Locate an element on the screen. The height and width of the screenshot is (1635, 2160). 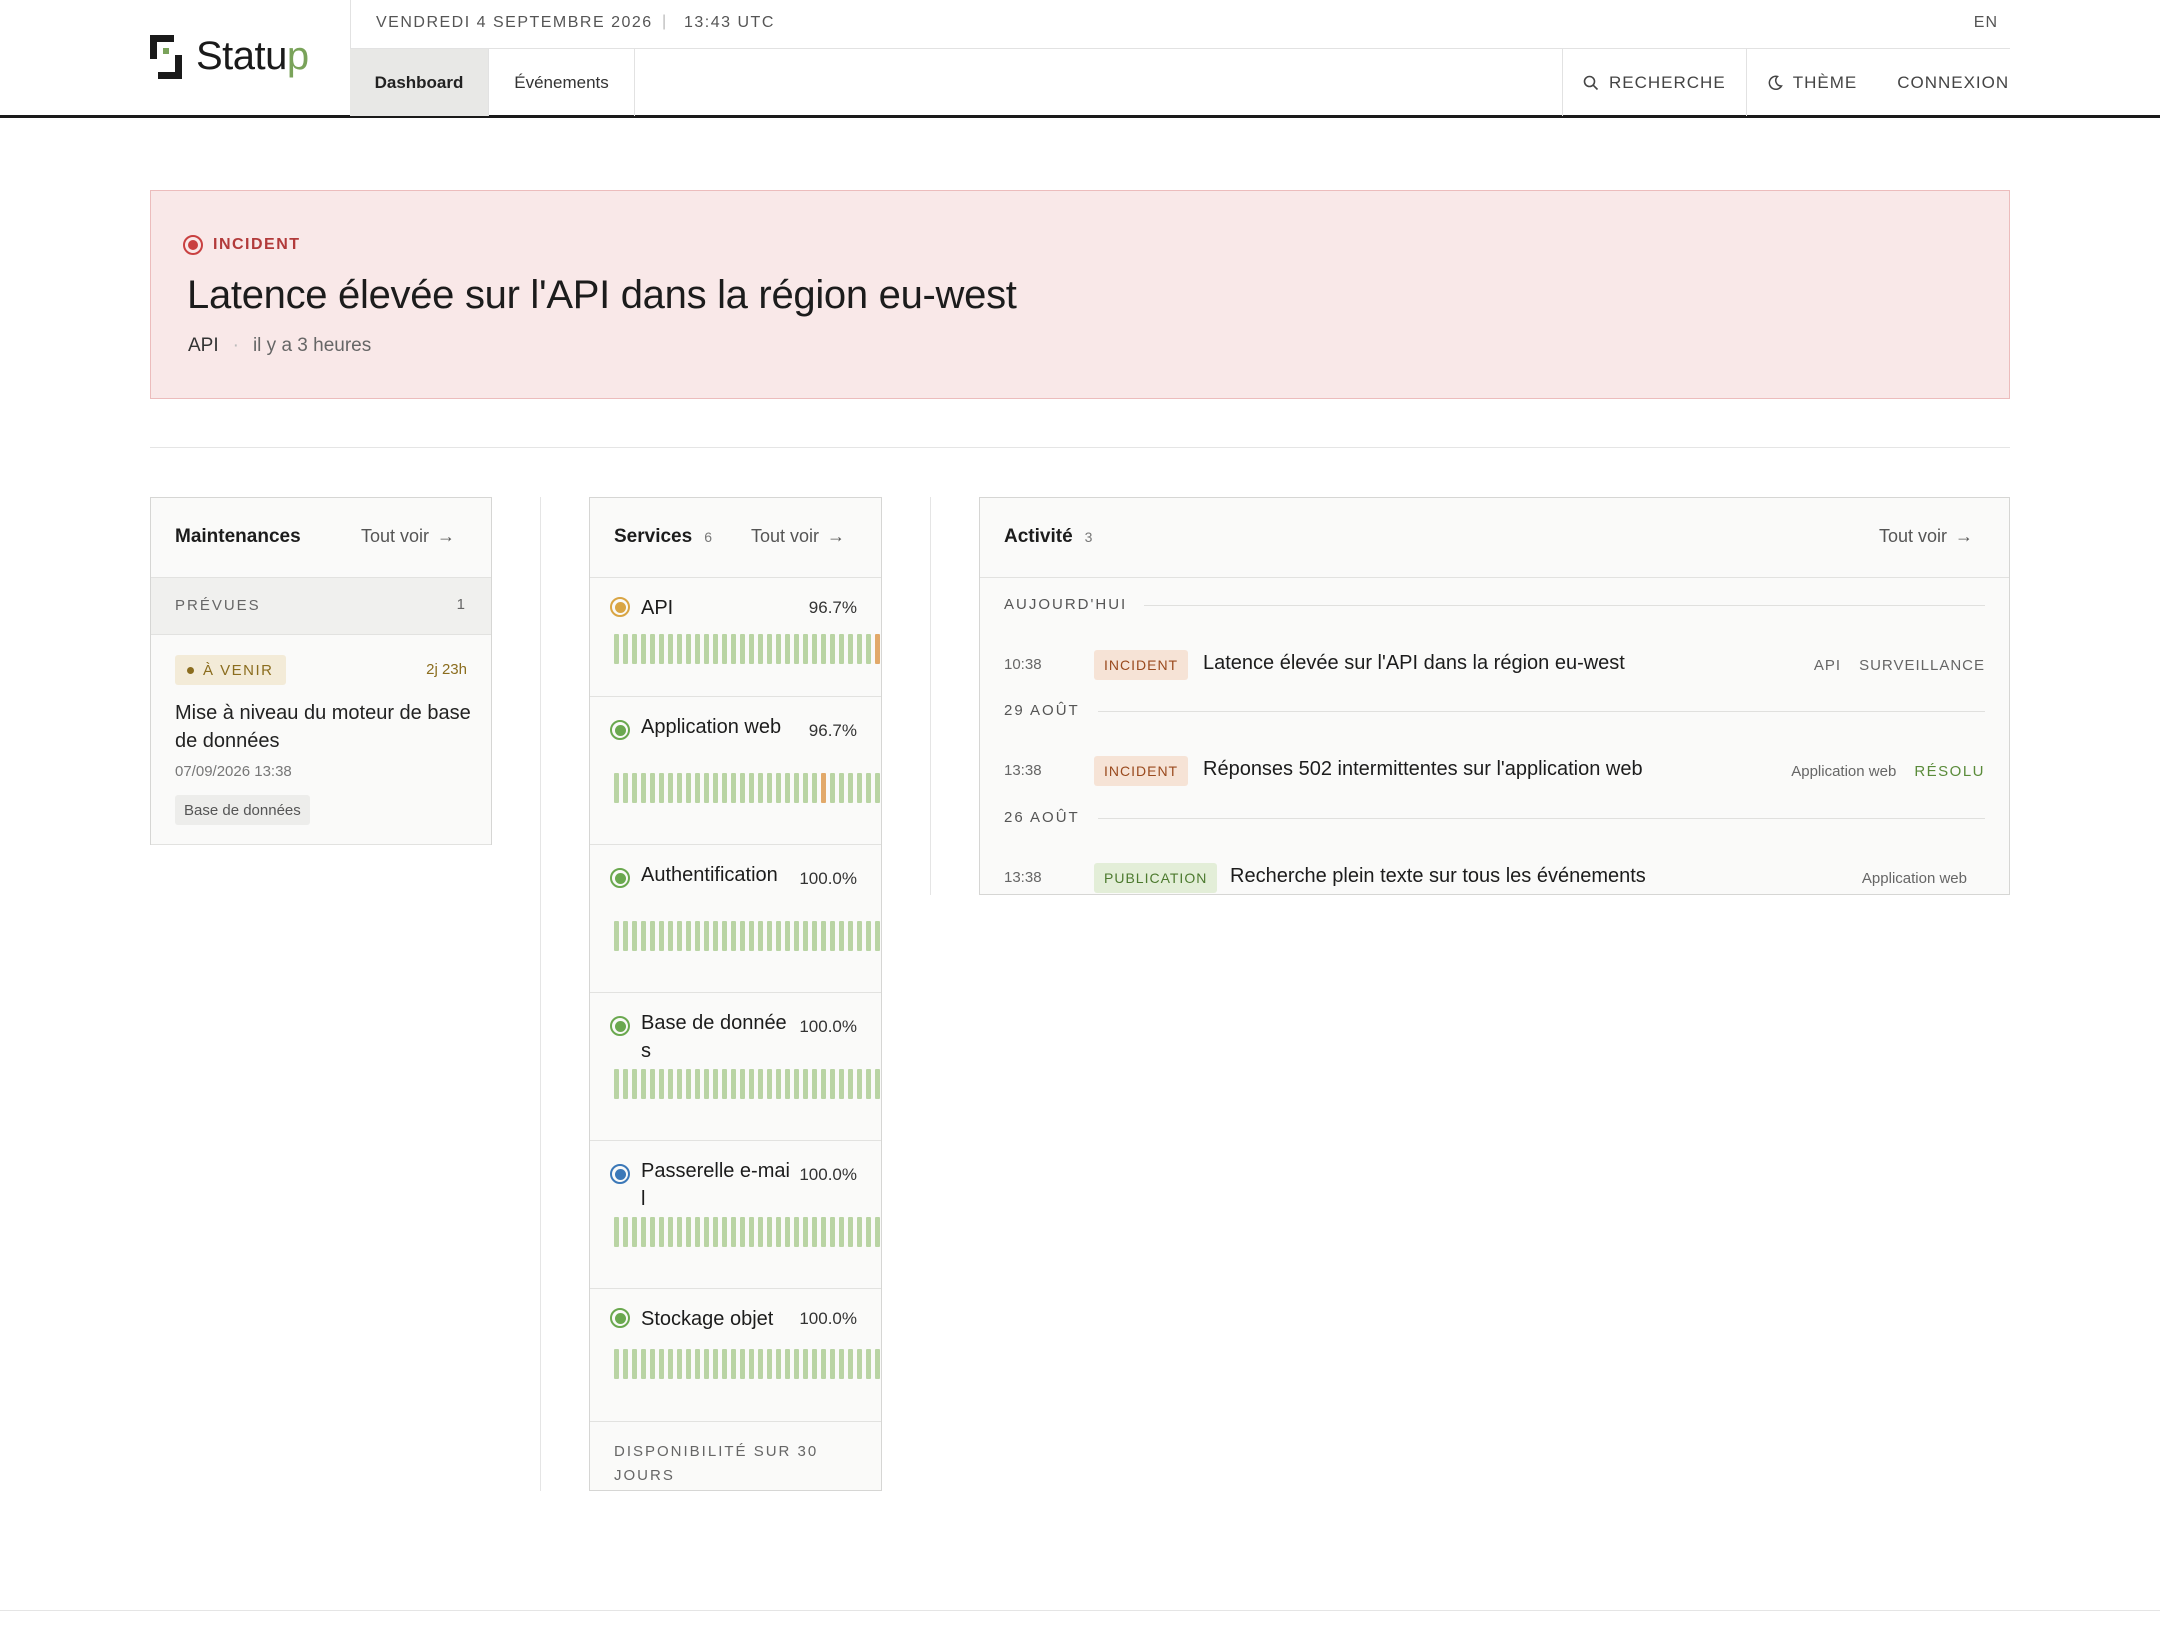
search-button: RECHERCHE is located at coordinates (1654, 82).